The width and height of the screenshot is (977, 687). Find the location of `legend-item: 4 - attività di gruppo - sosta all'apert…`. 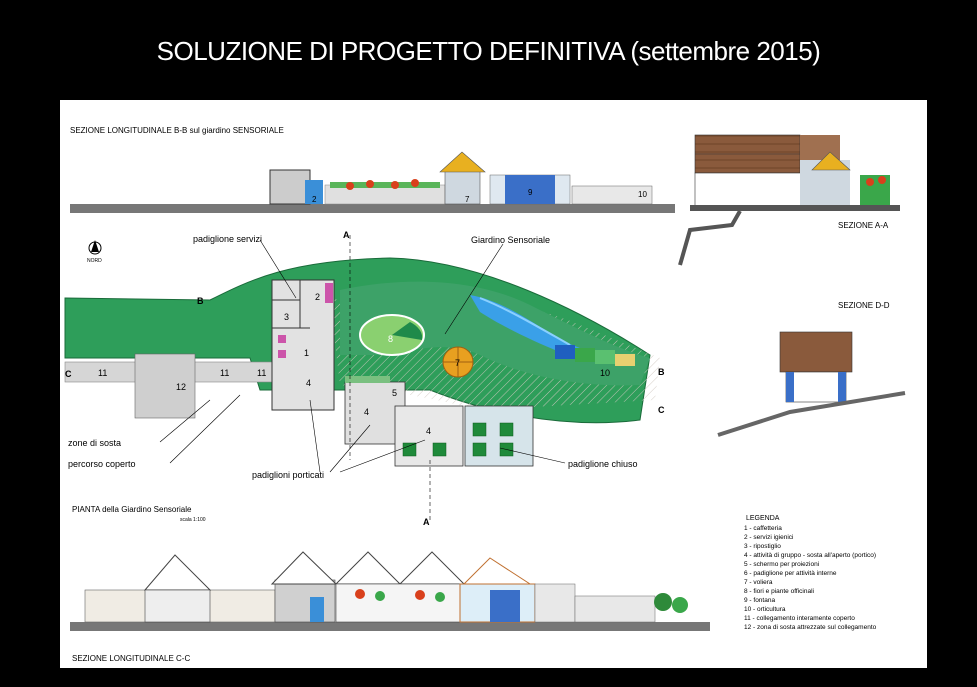

legend-item: 4 - attività di gruppo - sosta all'apert… is located at coordinates (810, 555).